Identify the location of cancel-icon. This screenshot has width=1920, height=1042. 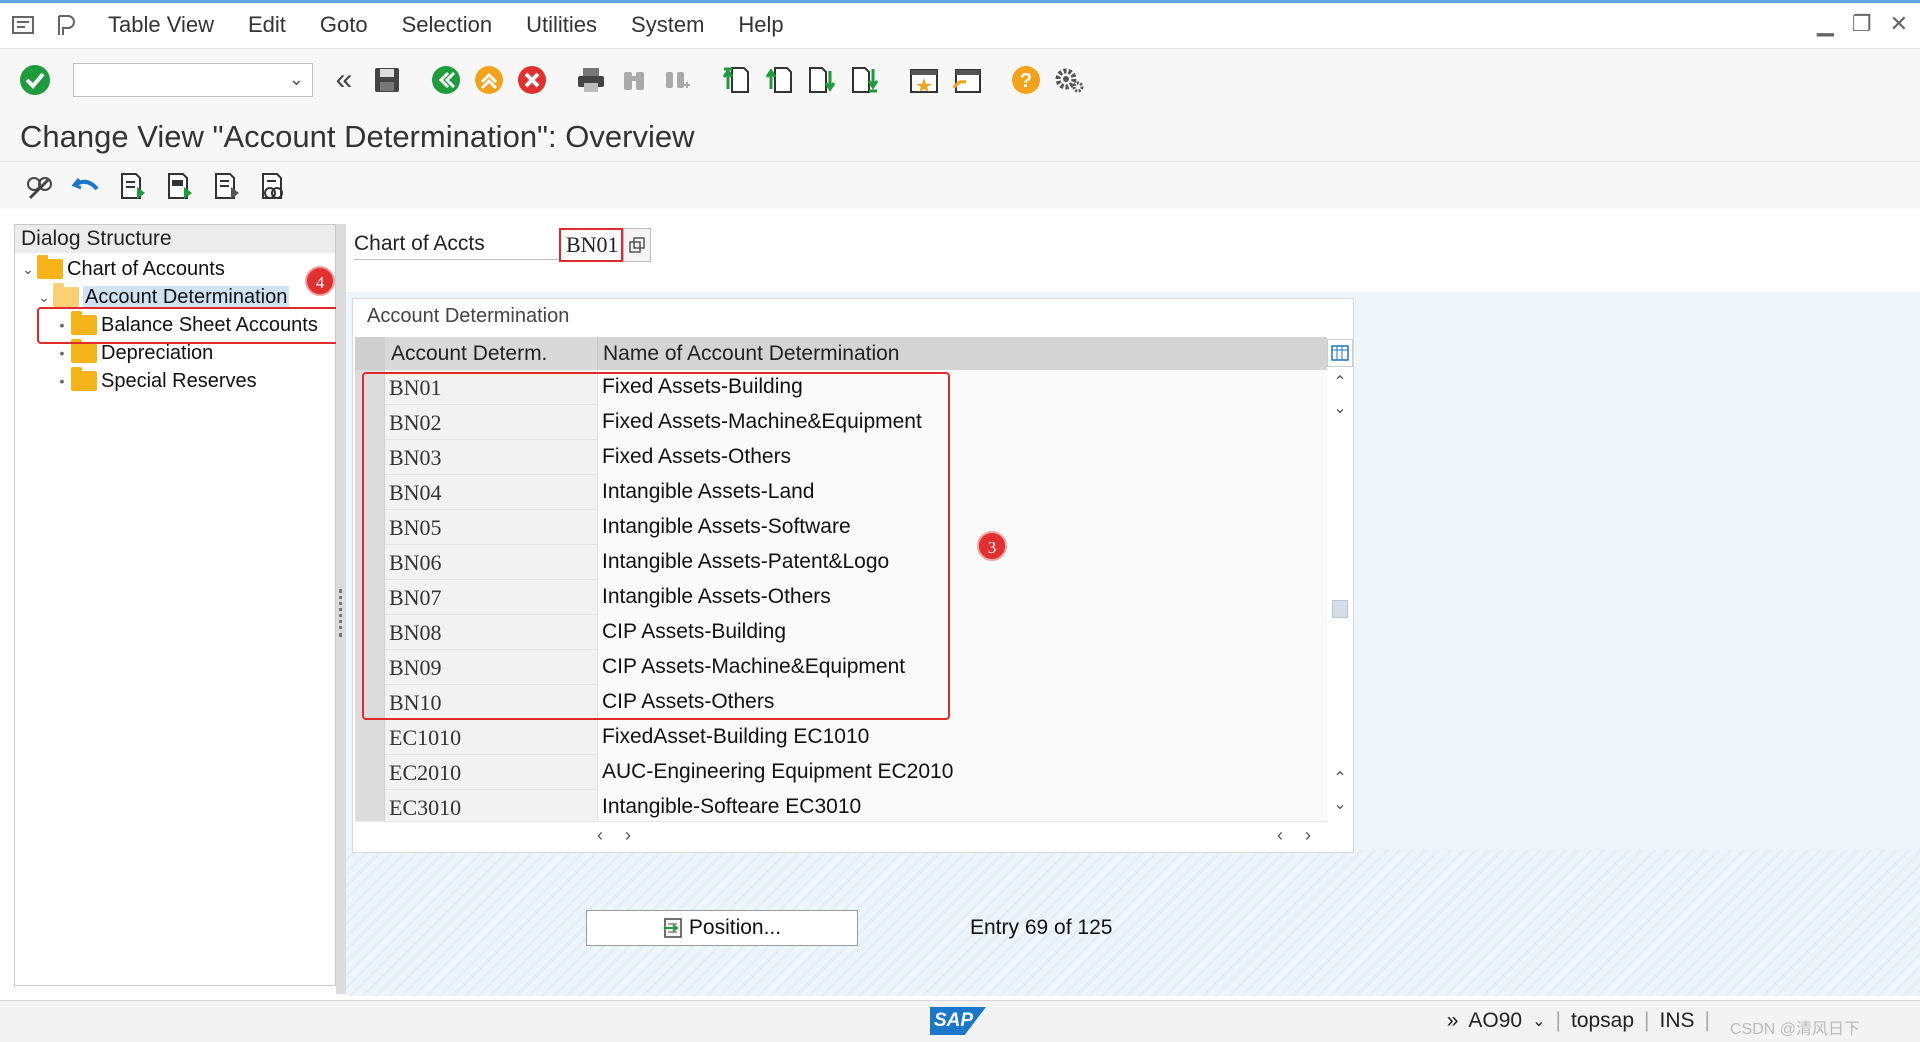
(532, 80).